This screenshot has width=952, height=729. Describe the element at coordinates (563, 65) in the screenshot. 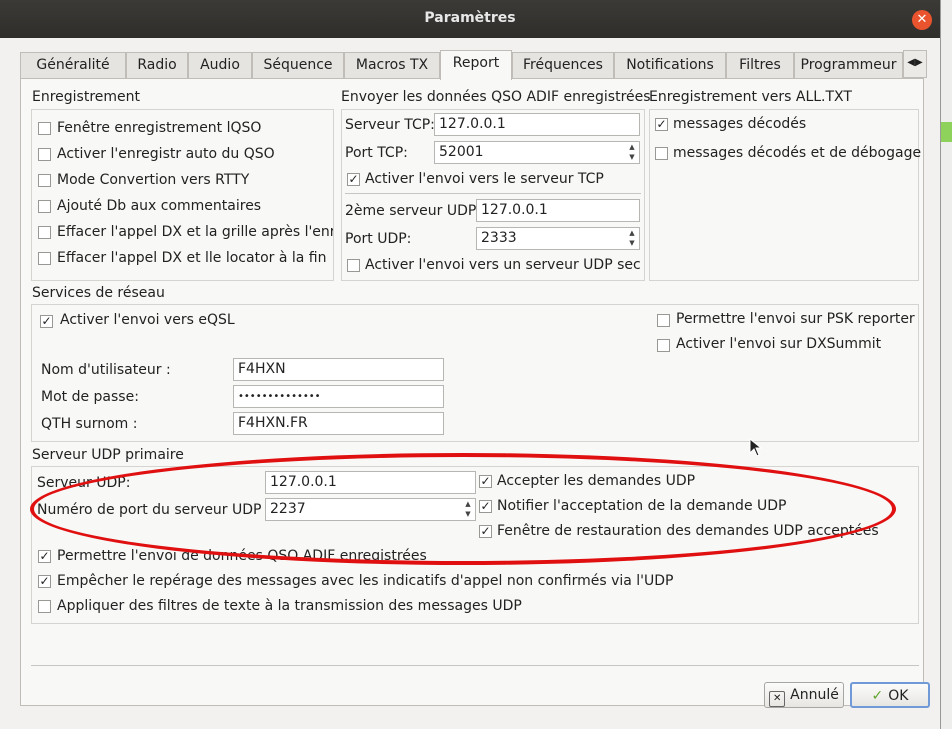

I see `tab-frequences: Fréquences` at that location.